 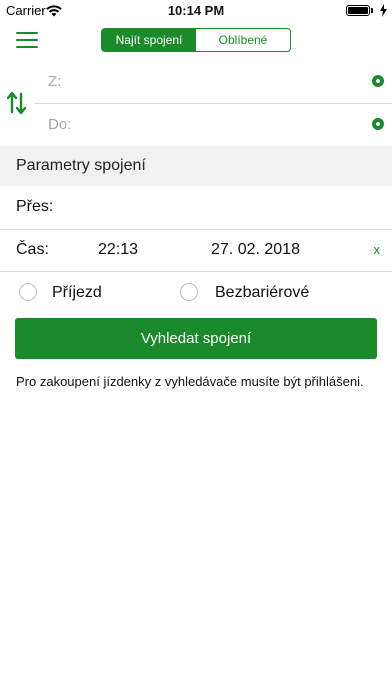 I want to click on from-label: Z:, so click(x=55, y=81).